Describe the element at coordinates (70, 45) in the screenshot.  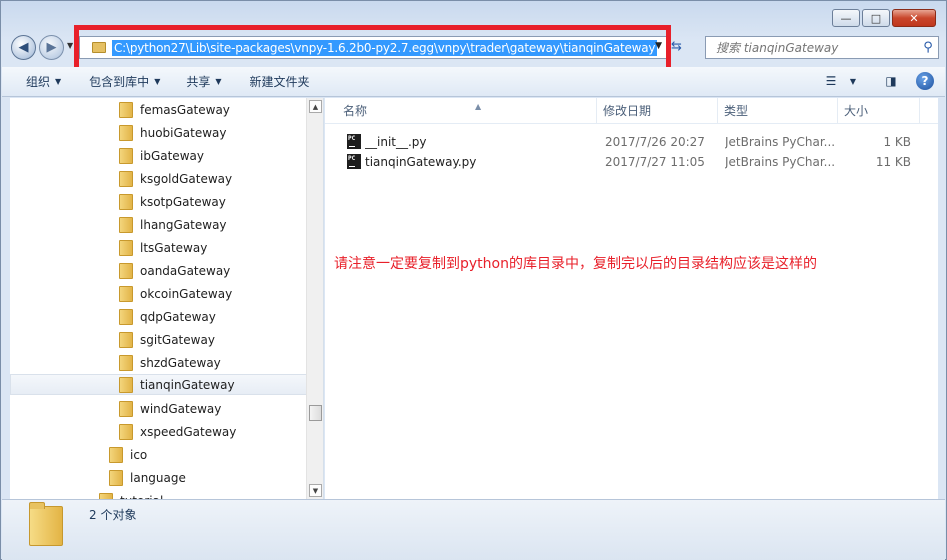
I see `recent-pages-dropdown: ▼` at that location.